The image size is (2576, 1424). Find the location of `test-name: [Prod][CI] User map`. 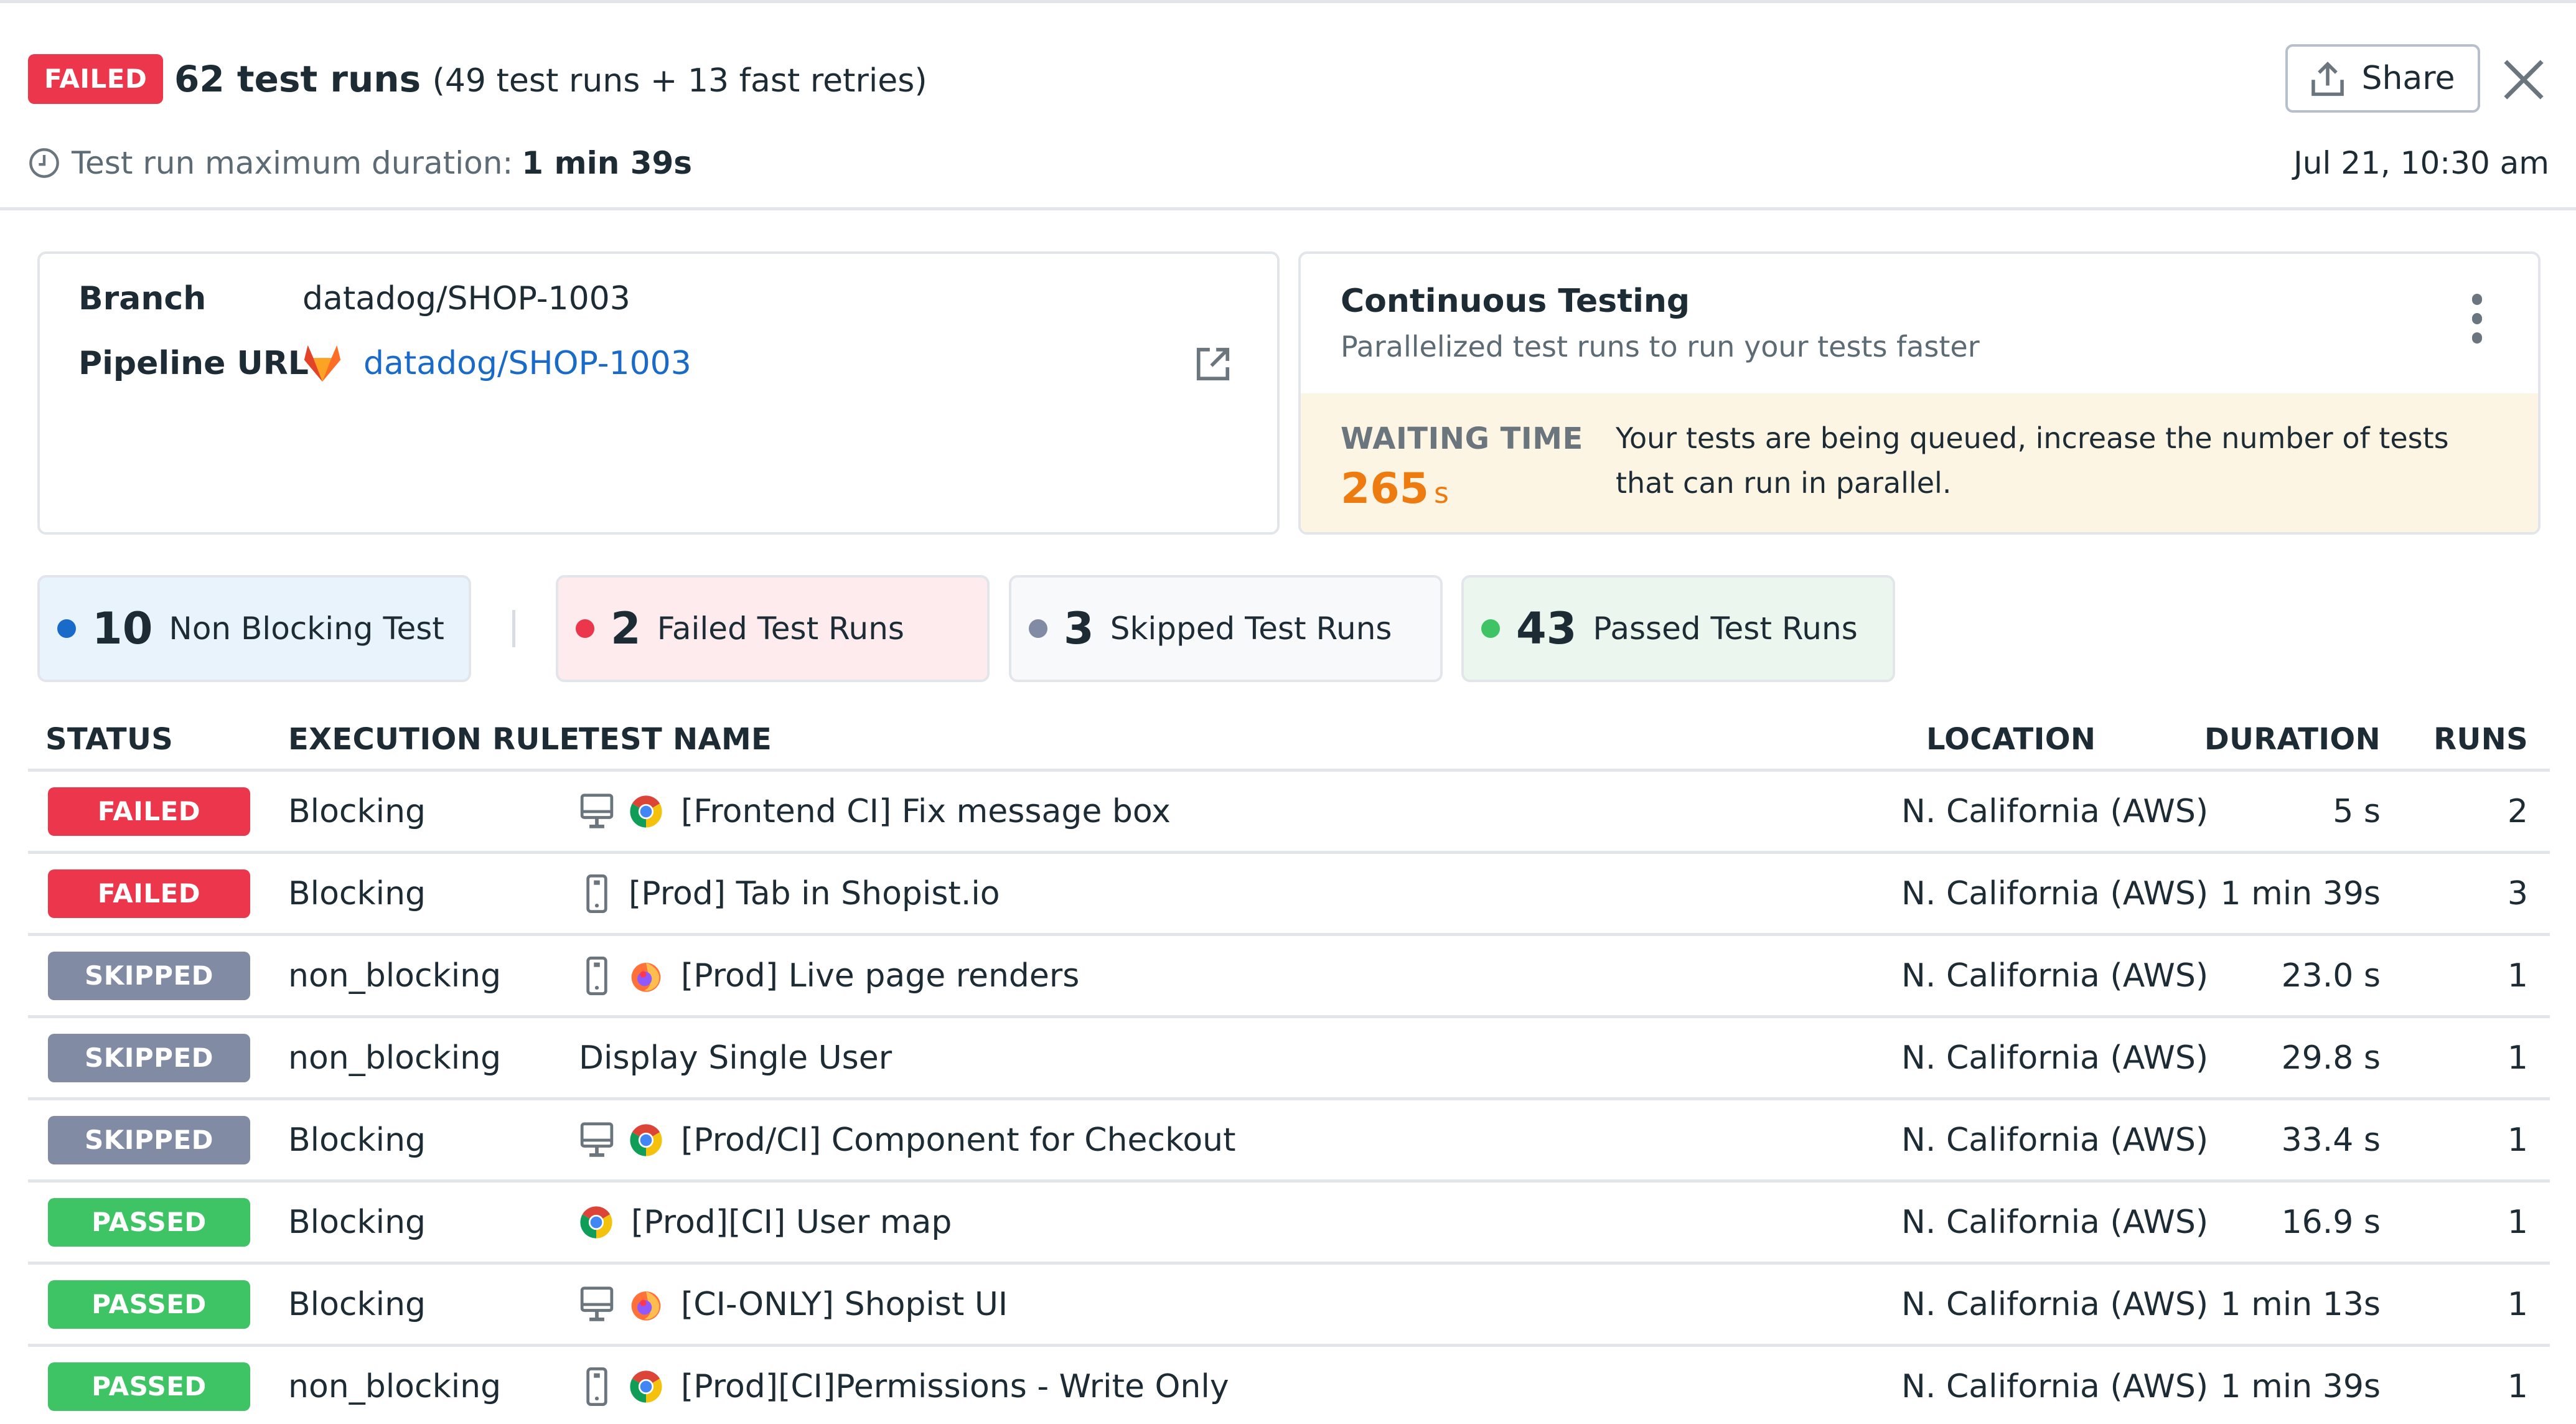

test-name: [Prod][CI] User map is located at coordinates (791, 1222).